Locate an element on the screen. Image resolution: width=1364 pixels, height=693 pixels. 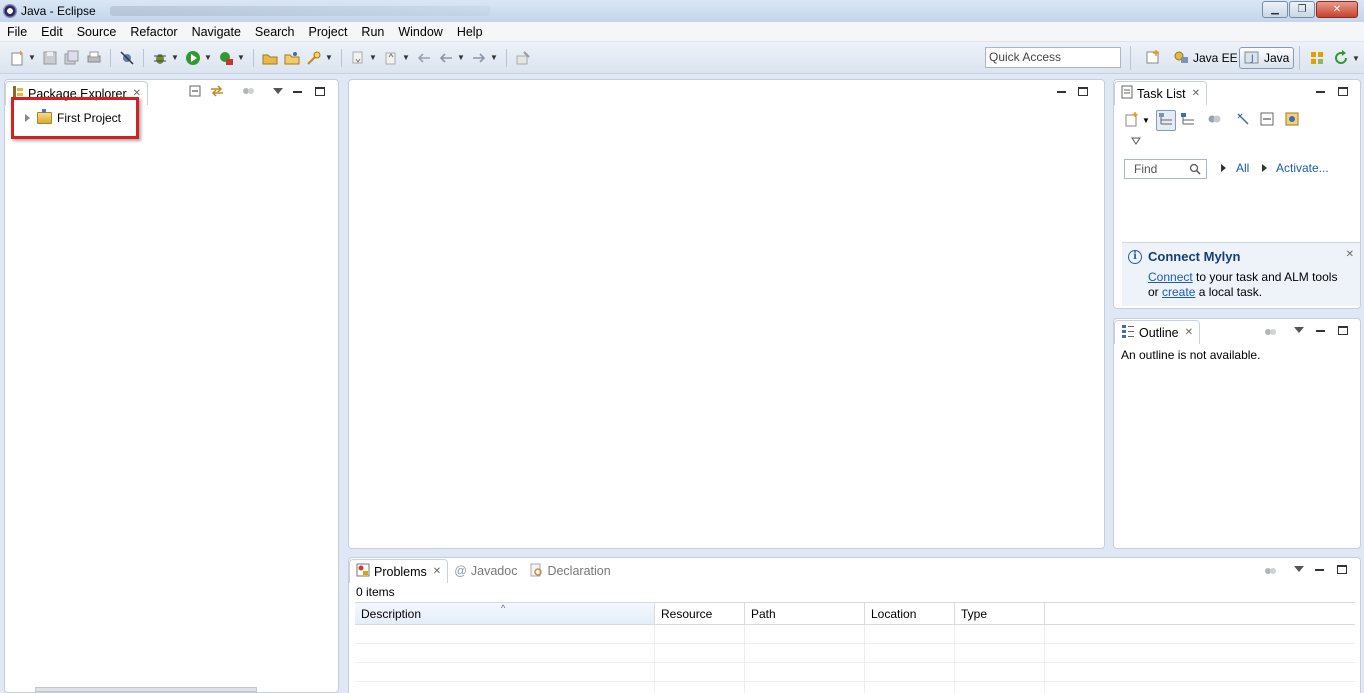
next-annotation-icon is located at coordinates (358, 58).